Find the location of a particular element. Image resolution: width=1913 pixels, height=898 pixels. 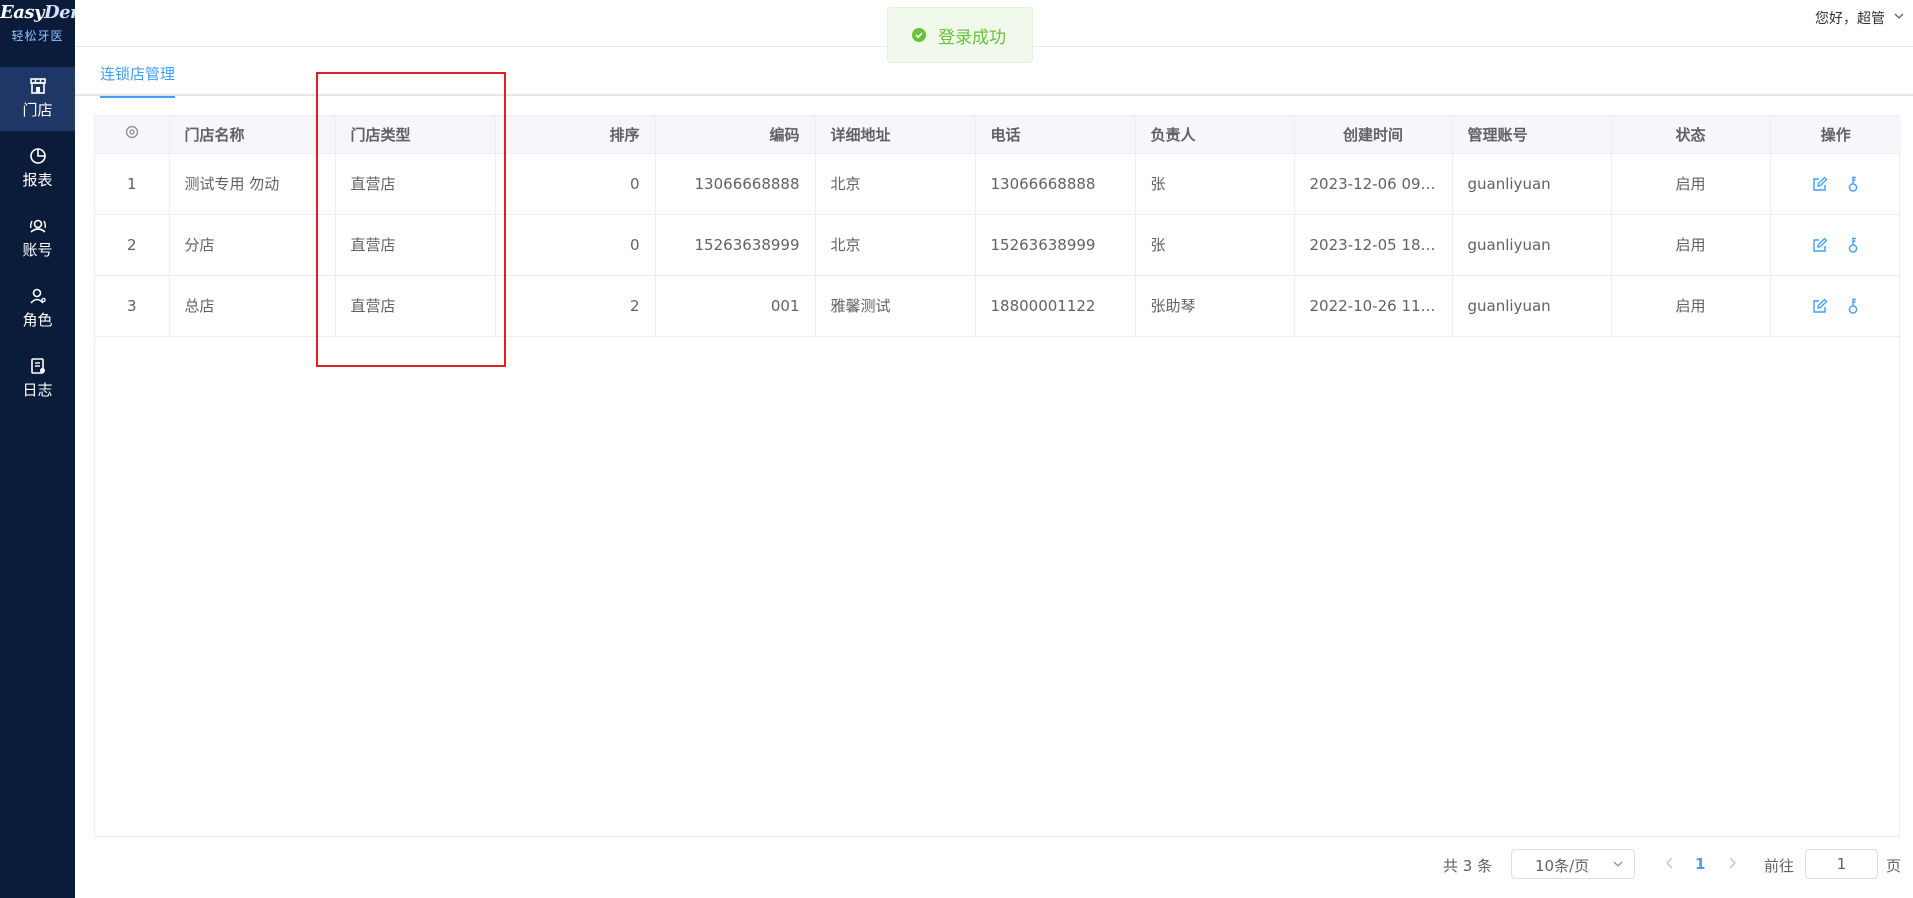

toast-message: 登录成功 is located at coordinates (972, 37).